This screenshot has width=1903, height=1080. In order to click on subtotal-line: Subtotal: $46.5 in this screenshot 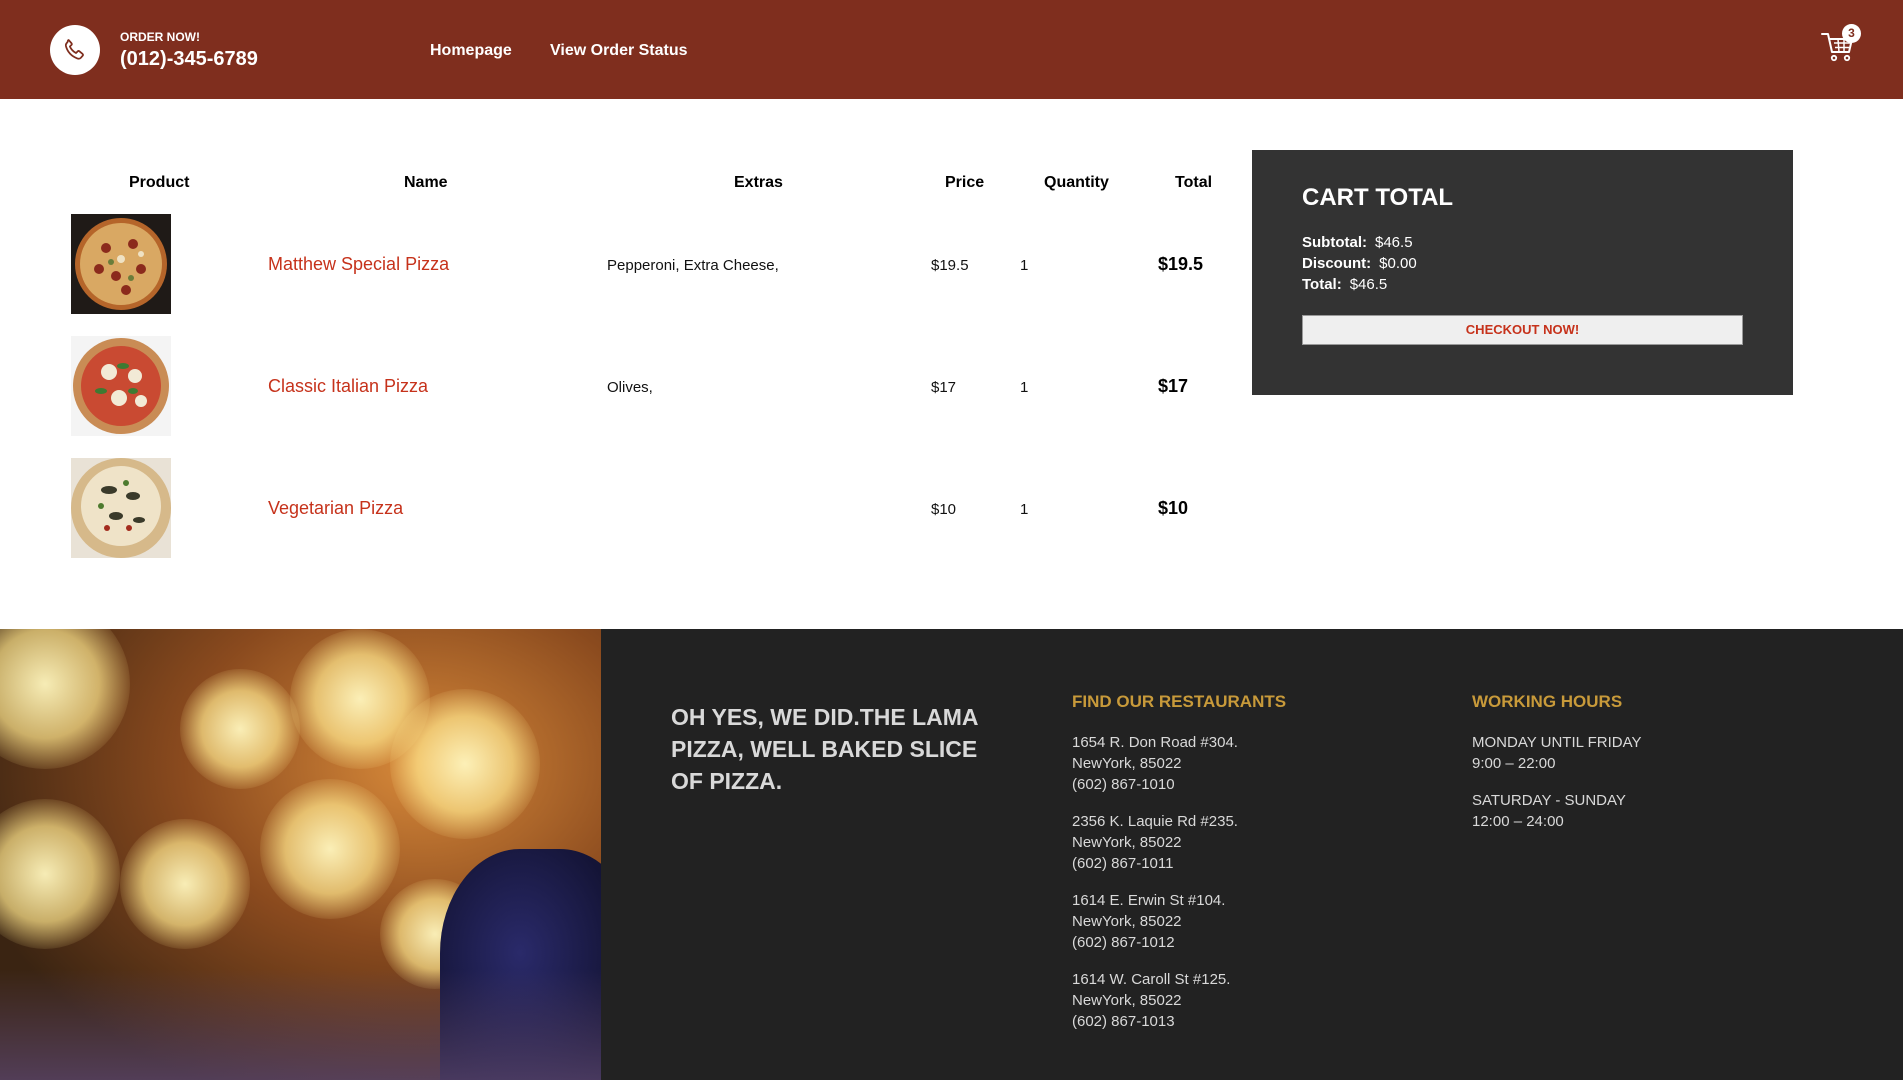, I will do `click(1357, 242)`.